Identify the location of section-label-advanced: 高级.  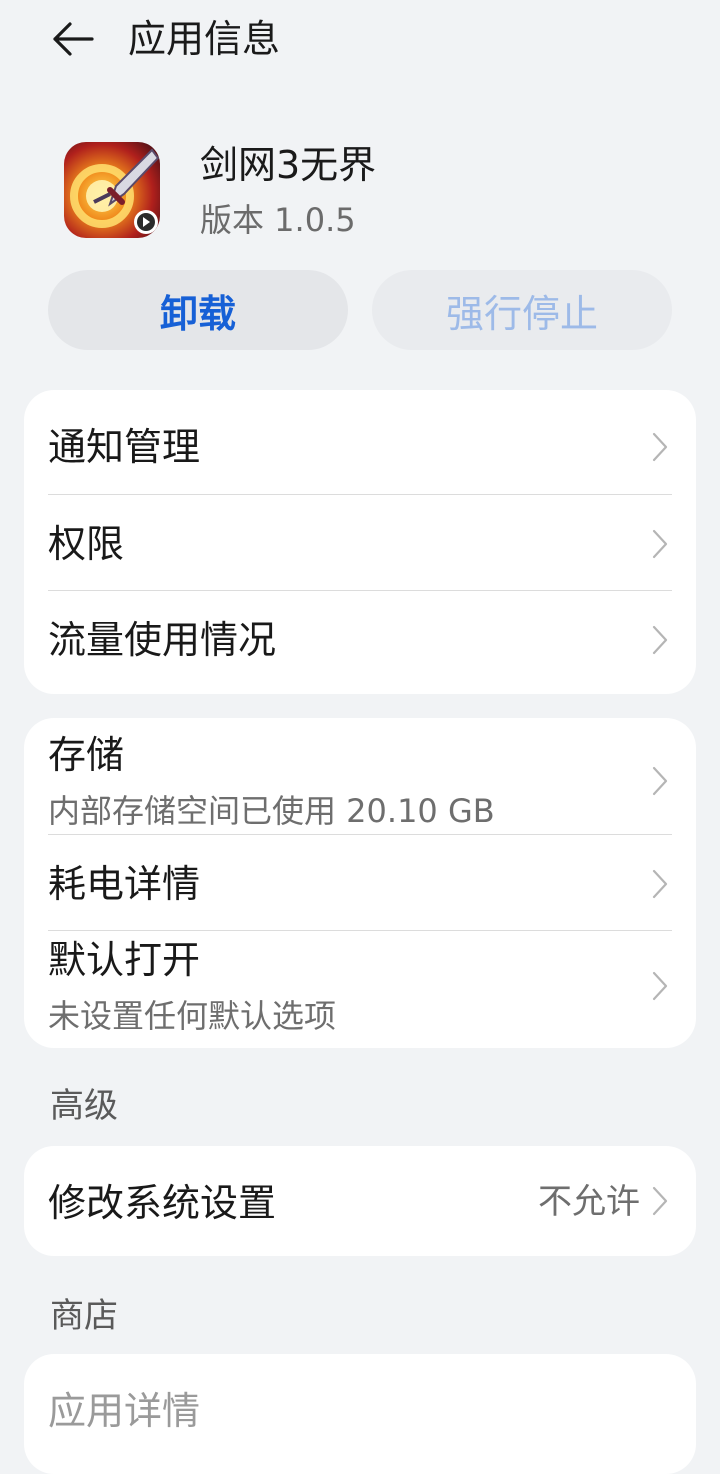
(84, 1106).